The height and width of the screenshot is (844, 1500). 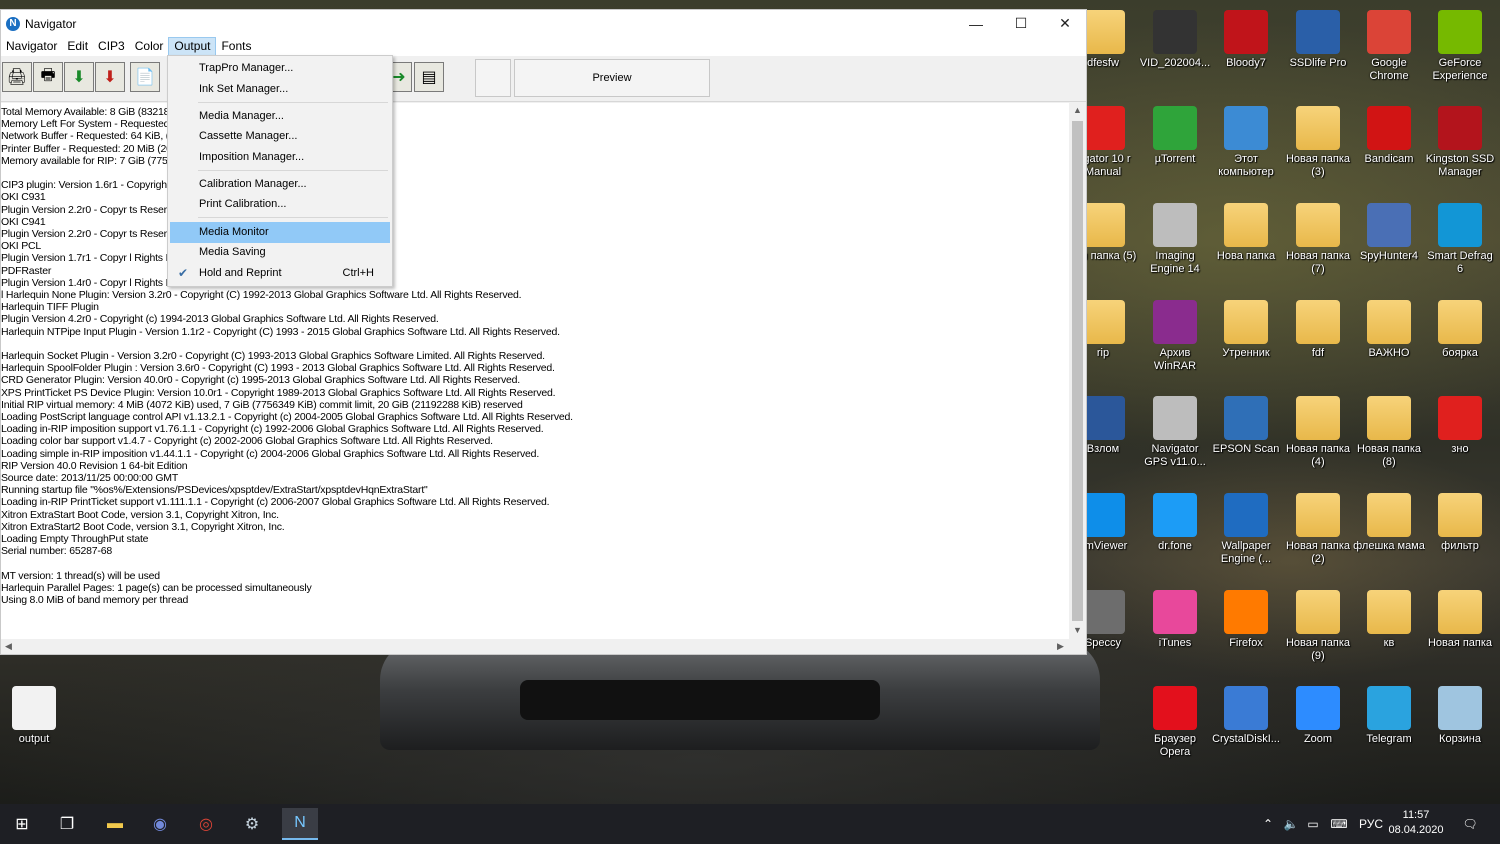 What do you see at coordinates (1313, 824) in the screenshot?
I see `display-icon: ▭` at bounding box center [1313, 824].